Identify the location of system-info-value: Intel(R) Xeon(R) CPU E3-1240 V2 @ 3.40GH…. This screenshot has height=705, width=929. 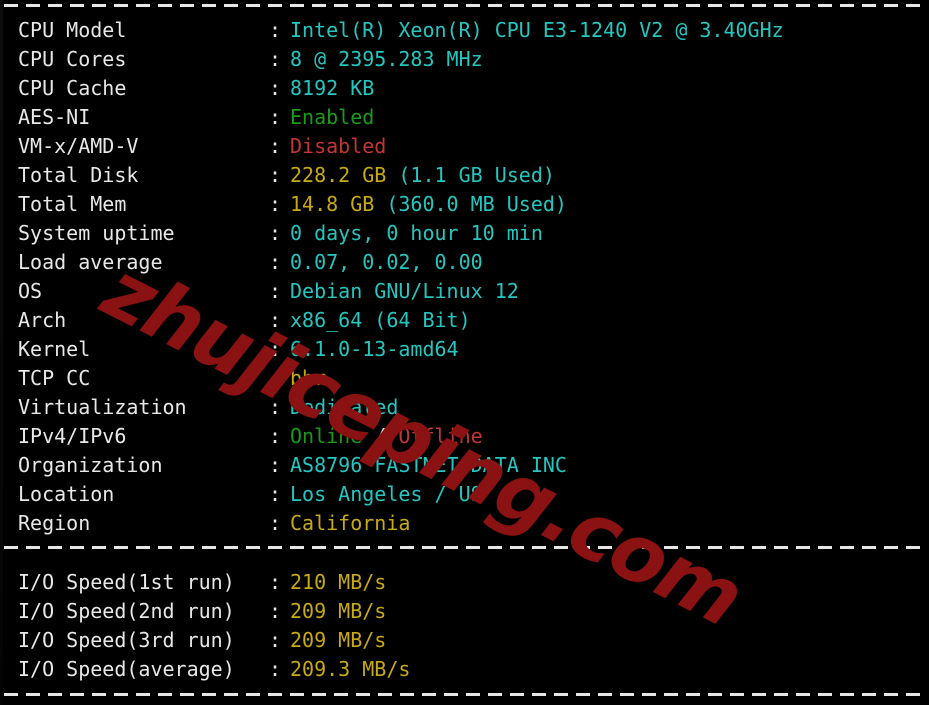
(537, 30).